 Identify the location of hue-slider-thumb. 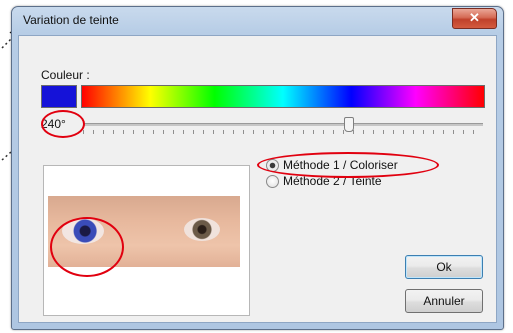
(349, 124).